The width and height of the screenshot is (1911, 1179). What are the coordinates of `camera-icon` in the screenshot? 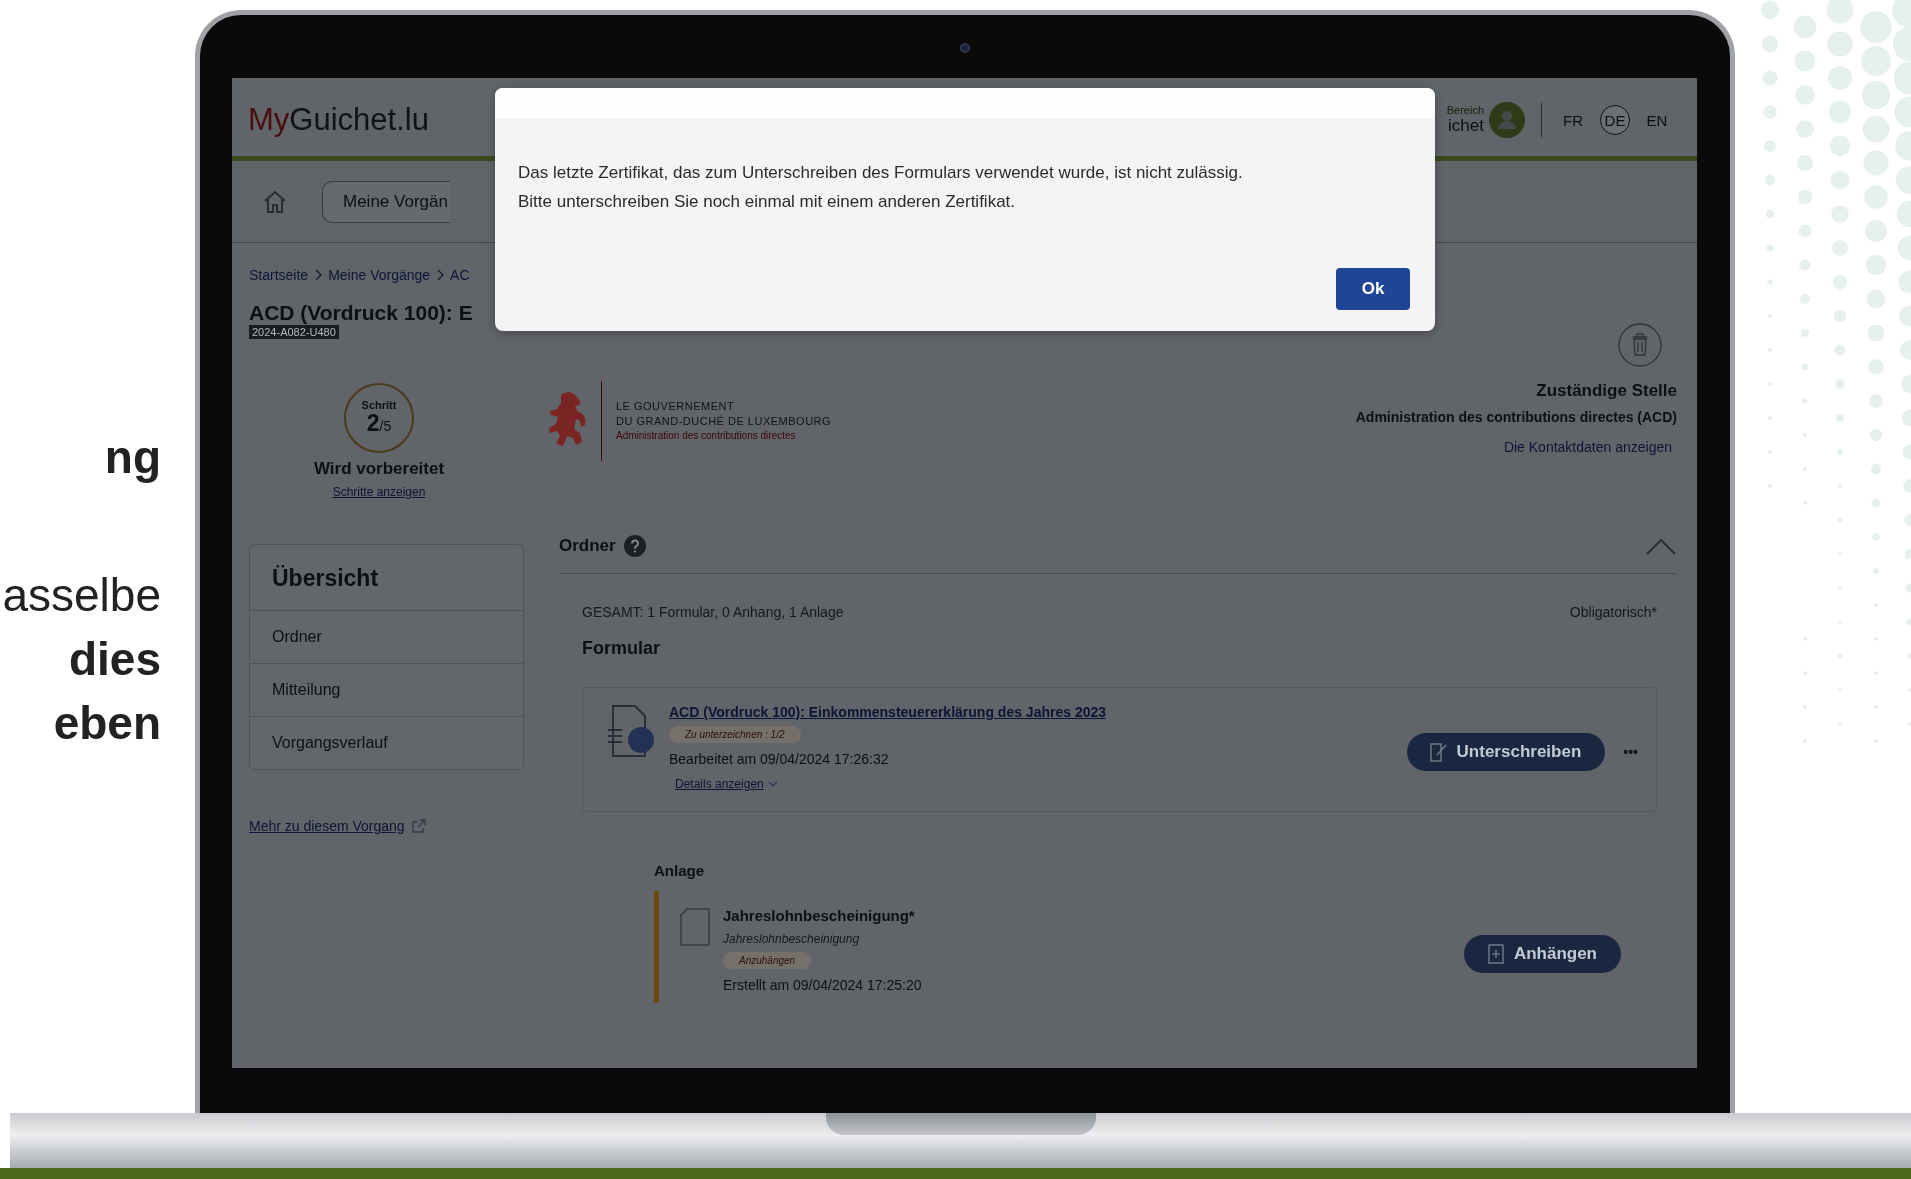 It's located at (965, 48).